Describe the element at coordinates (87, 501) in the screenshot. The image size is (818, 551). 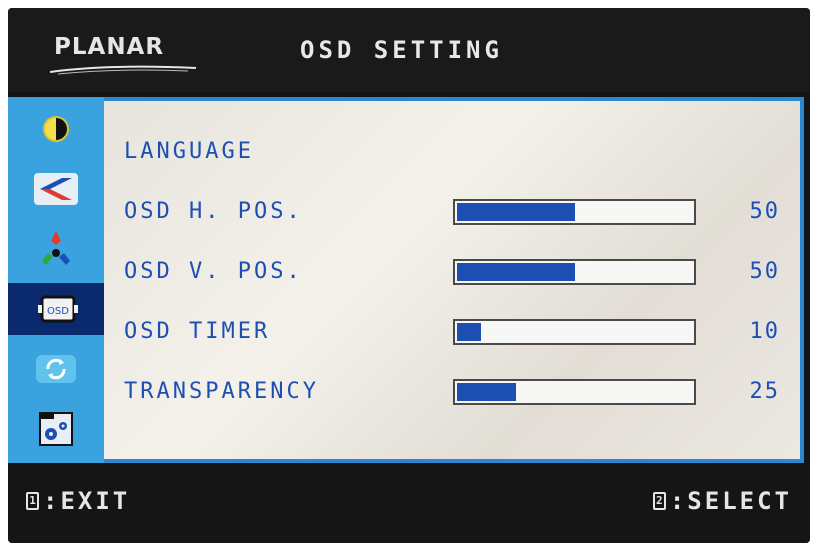
I see `exit-label: :EXIT` at that location.